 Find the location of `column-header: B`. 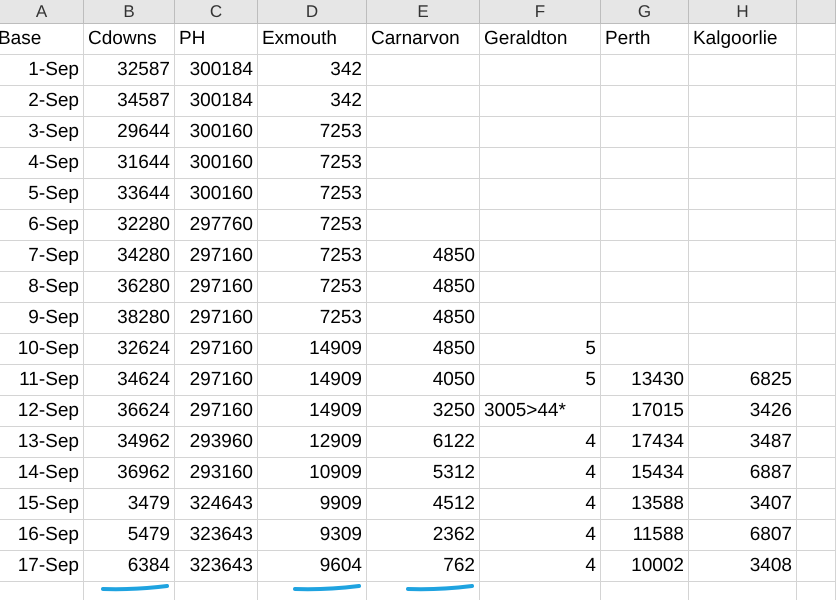

column-header: B is located at coordinates (129, 11).